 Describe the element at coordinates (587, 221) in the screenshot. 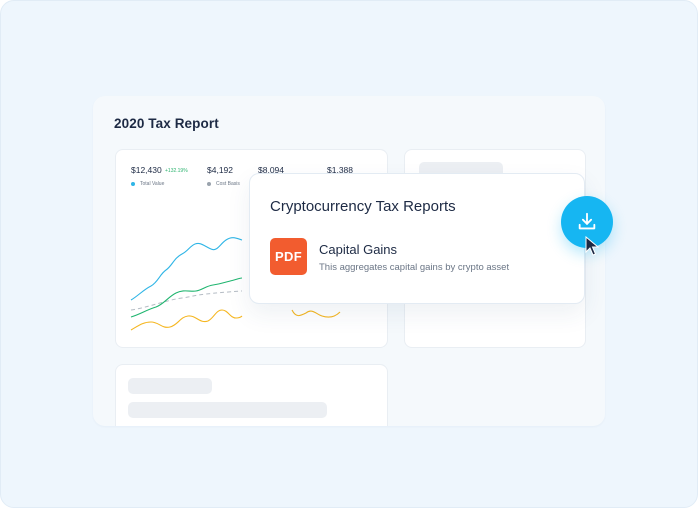

I see `download-icon` at that location.